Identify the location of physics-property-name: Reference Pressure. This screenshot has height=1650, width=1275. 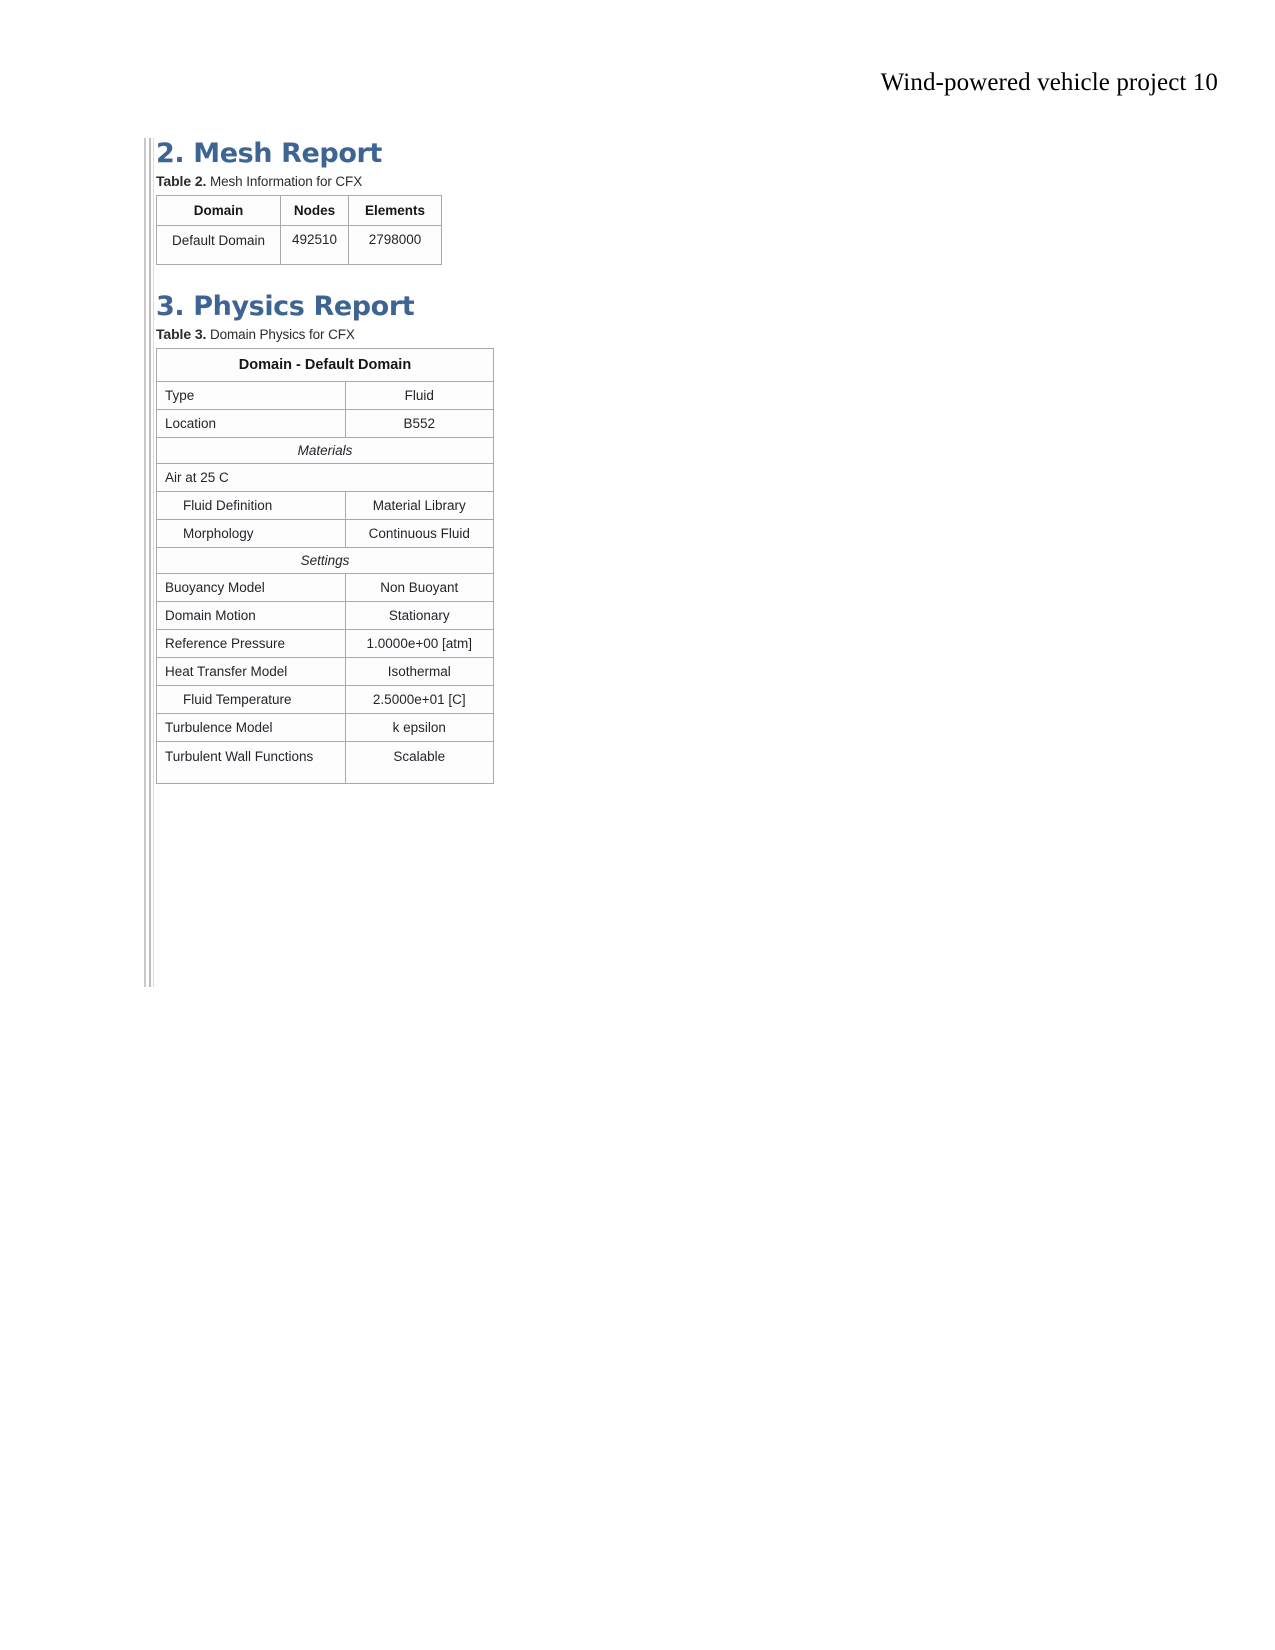
(251, 644).